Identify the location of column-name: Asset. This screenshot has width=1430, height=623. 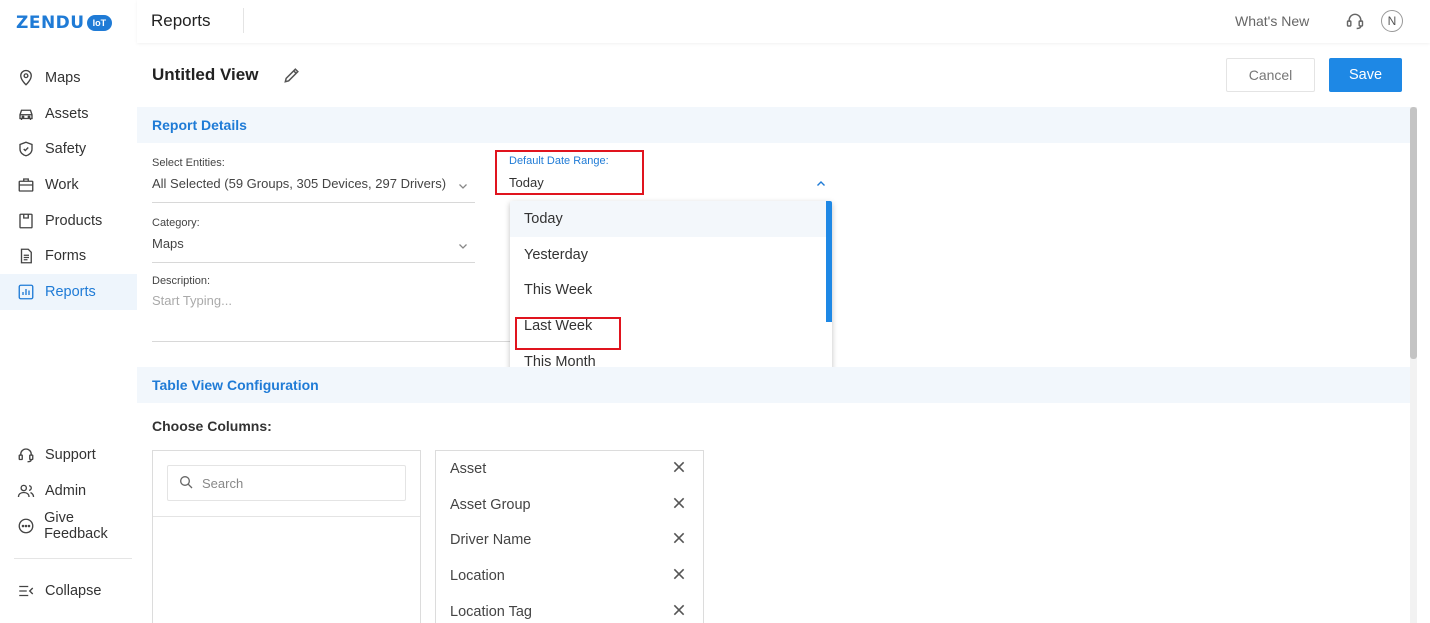
(468, 468).